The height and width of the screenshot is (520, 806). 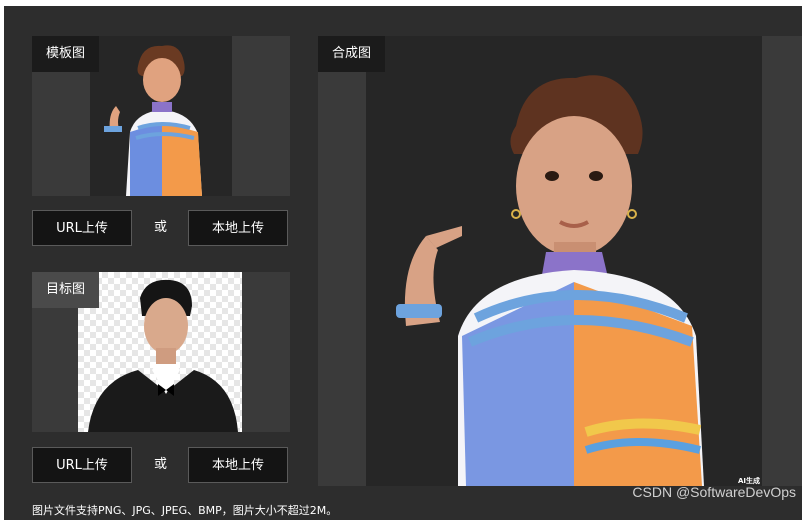 I want to click on result-panel-label: 合成图, so click(x=352, y=54).